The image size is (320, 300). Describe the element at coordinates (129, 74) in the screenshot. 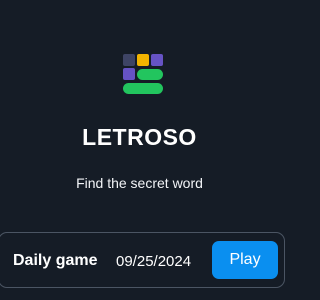

I see `logo-tile-purple-left` at that location.